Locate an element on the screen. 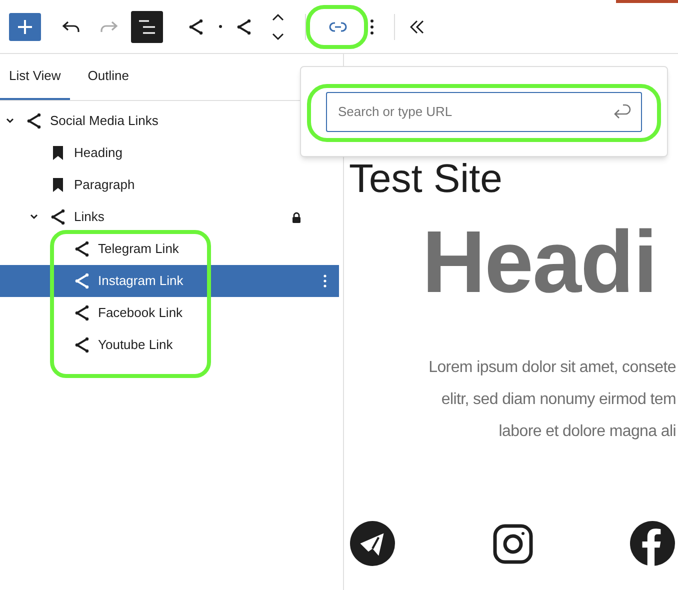 Image resolution: width=678 pixels, height=590 pixels. tree-item: Telegram Link is located at coordinates (169, 249).